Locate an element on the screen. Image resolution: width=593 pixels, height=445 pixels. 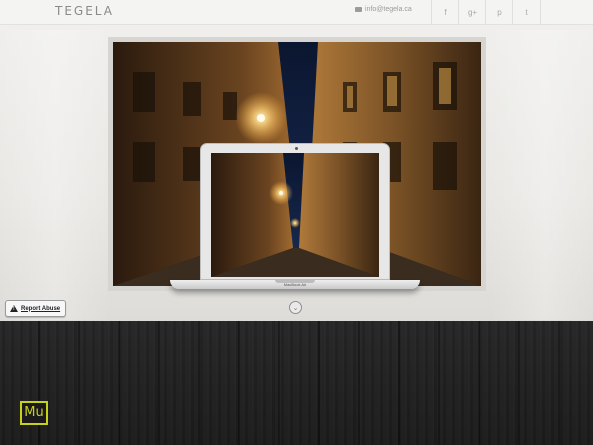
chevron-down-icon: ⌄ is located at coordinates (295, 308).